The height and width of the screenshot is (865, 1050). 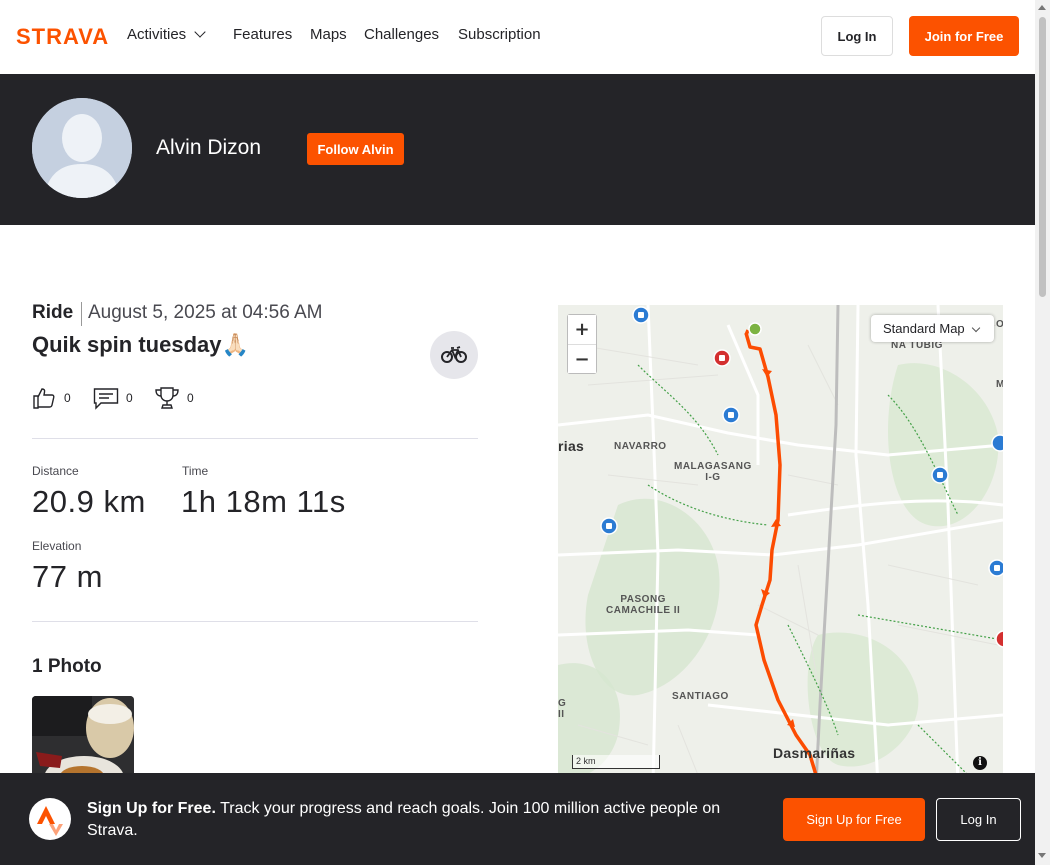 I want to click on map-style-value: Standard Map, so click(x=924, y=328).